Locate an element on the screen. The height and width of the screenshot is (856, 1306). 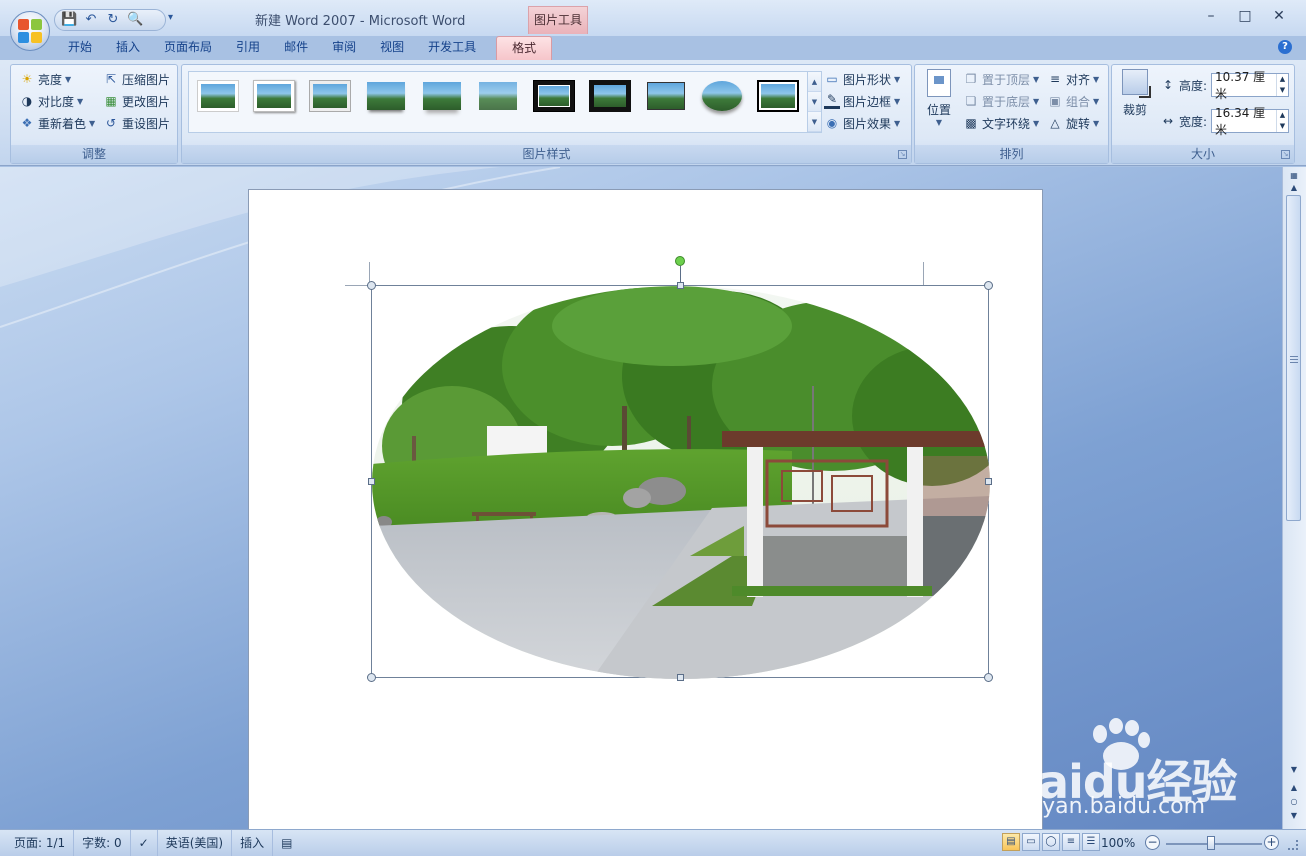
vertical-scrollbar: ▦ ▲ ▼ ▲ ○ ▼ is located at coordinates (1294, 498).